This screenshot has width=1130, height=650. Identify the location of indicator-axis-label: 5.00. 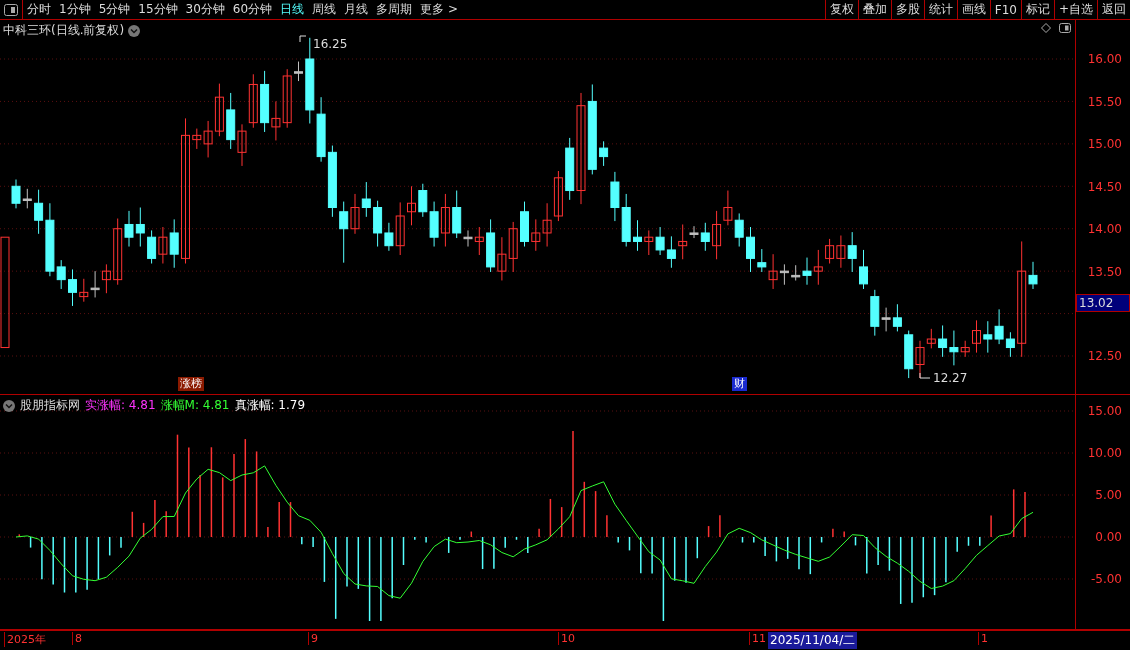
(1108, 495).